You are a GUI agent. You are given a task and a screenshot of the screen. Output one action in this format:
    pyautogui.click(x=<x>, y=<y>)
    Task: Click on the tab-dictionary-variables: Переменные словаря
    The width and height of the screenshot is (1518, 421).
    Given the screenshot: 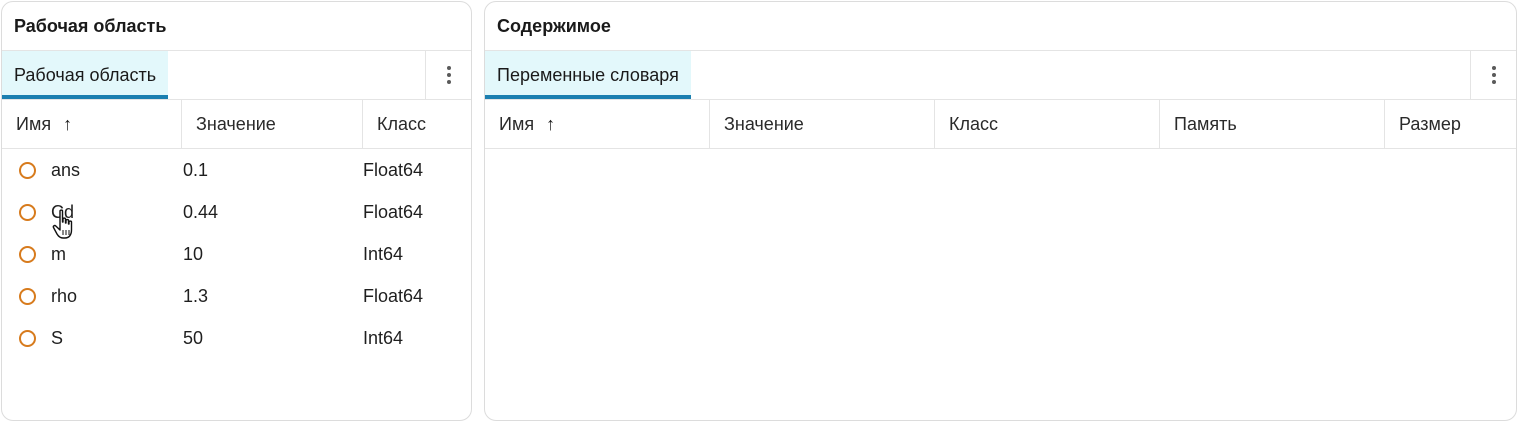 What is the action you would take?
    pyautogui.click(x=588, y=75)
    